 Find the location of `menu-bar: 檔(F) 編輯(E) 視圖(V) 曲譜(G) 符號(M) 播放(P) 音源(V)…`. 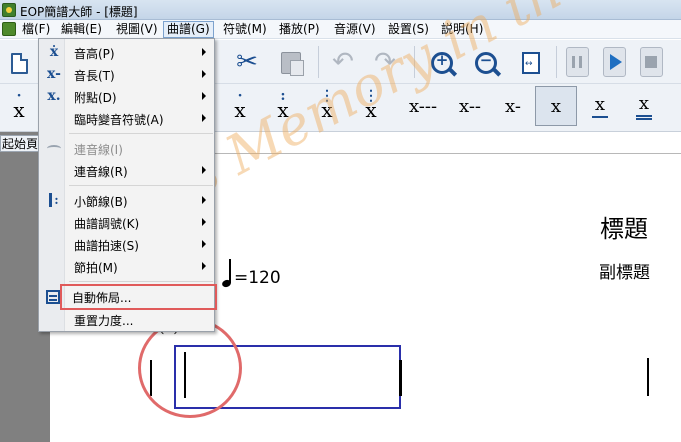

menu-bar: 檔(F) 編輯(E) 視圖(V) 曲譜(G) 符號(M) 播放(P) 音源(V)… is located at coordinates (340, 29).